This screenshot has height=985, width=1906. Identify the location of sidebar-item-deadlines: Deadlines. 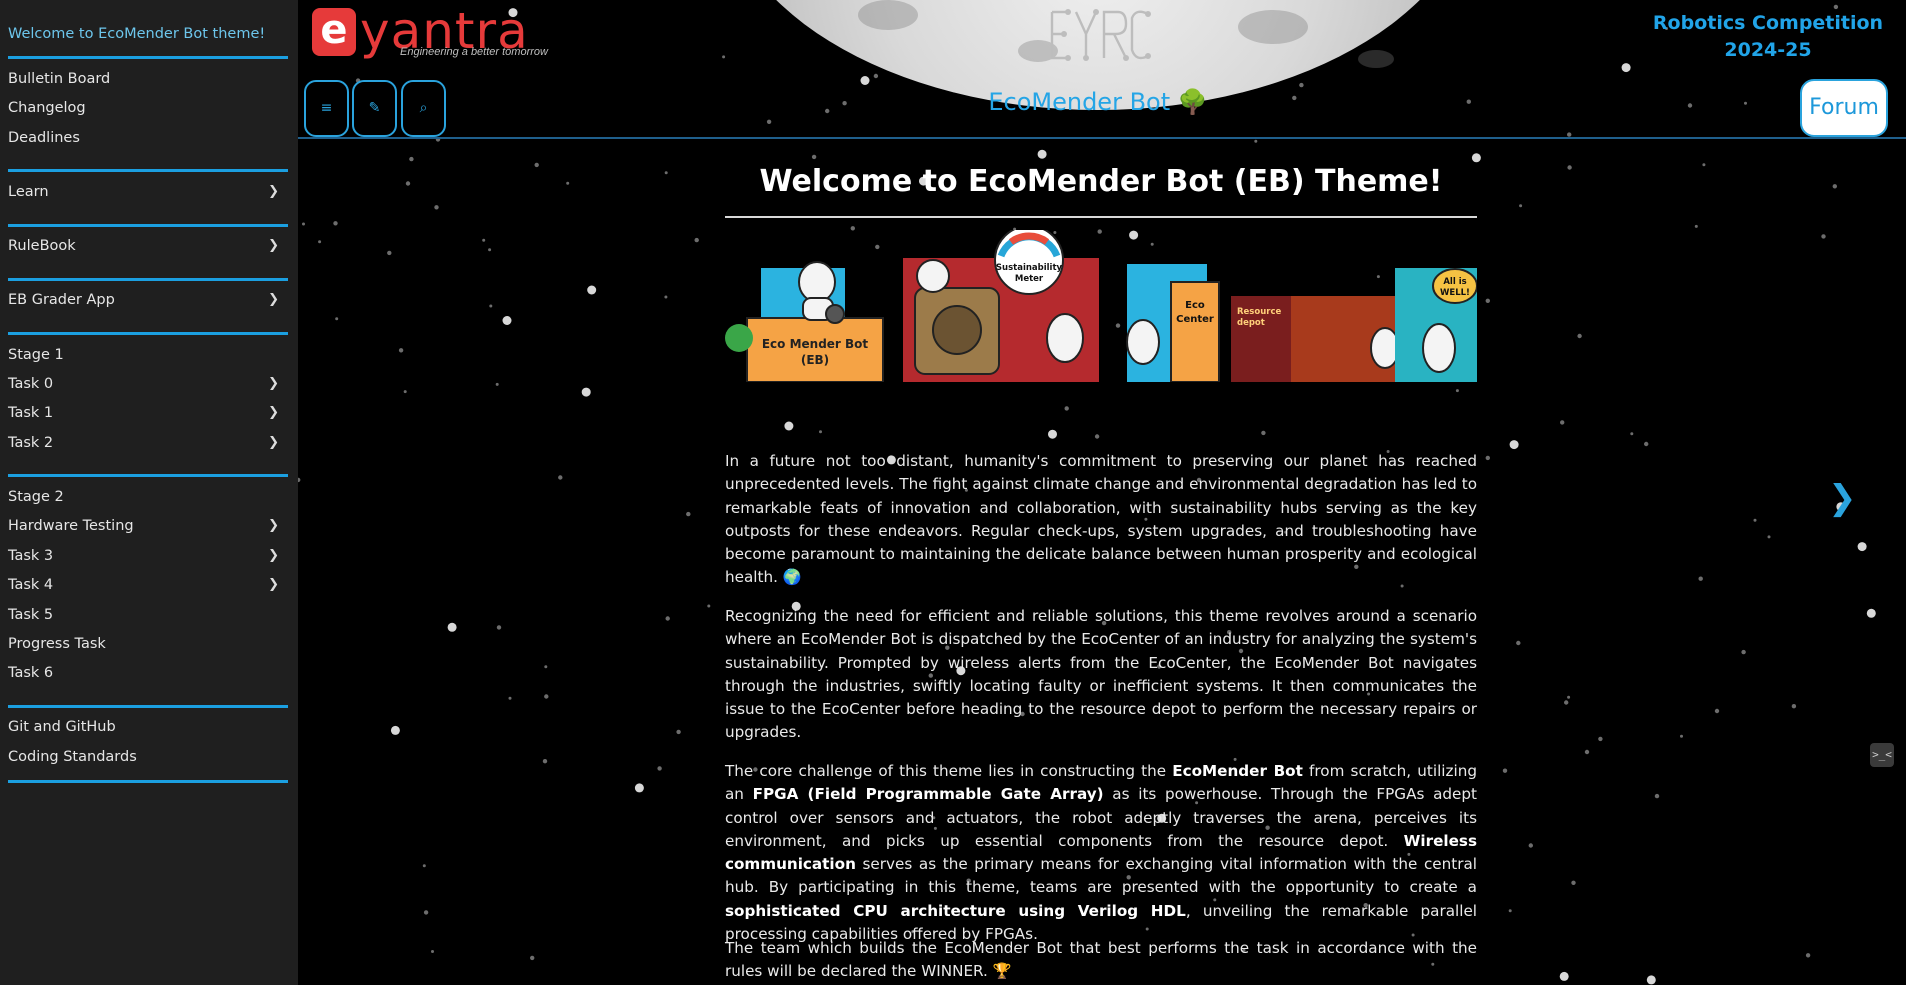
(147, 138).